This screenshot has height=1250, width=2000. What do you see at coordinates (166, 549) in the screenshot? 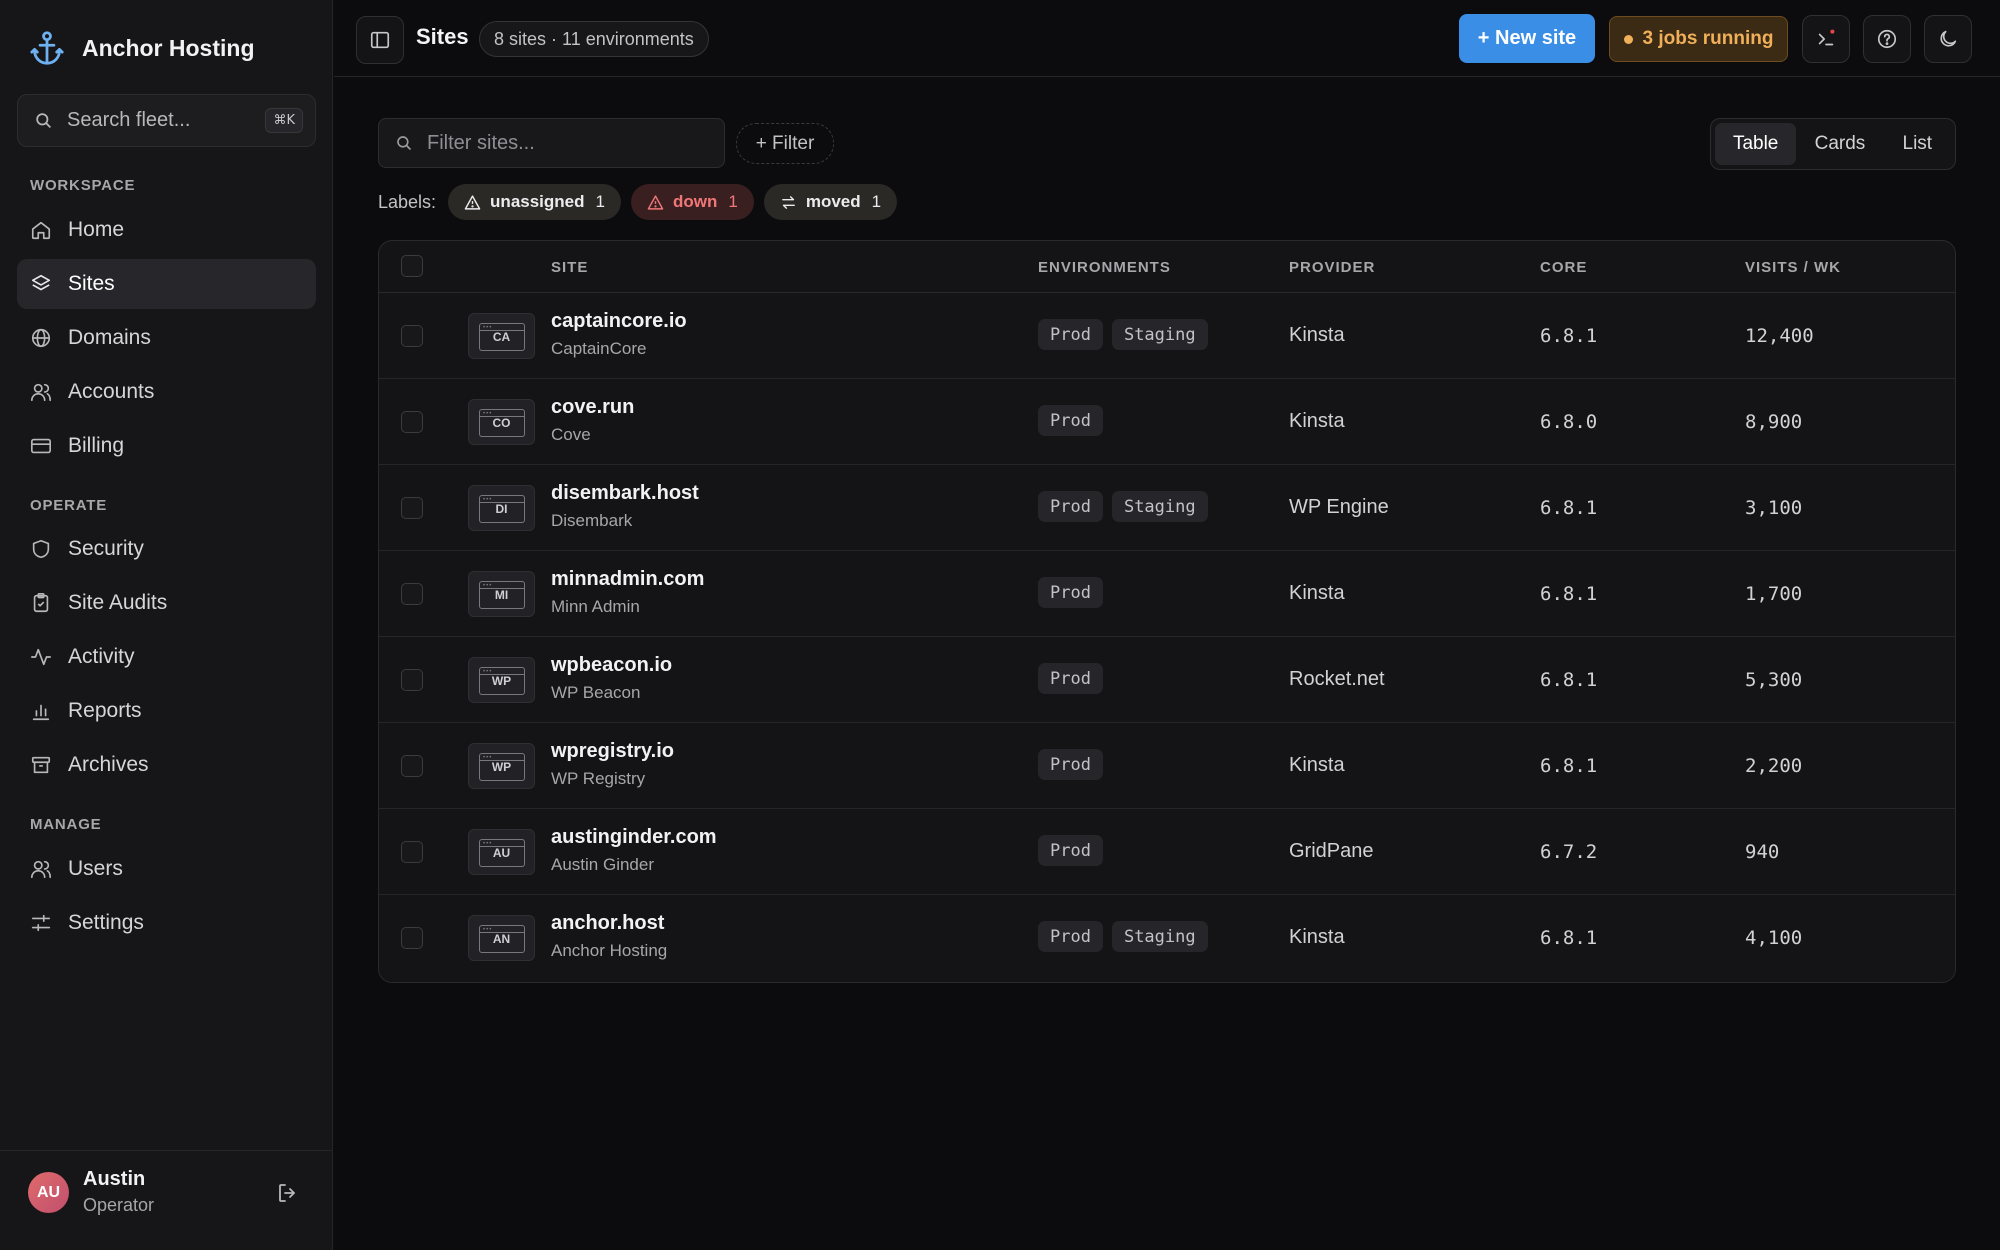
I see `sidebar-item-security: Security` at bounding box center [166, 549].